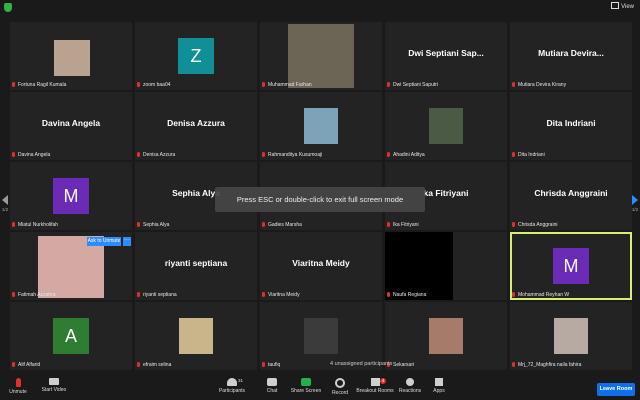 The width and height of the screenshot is (640, 400). What do you see at coordinates (571, 193) in the screenshot?
I see `participant-display-name: Chrisda Anggraini` at bounding box center [571, 193].